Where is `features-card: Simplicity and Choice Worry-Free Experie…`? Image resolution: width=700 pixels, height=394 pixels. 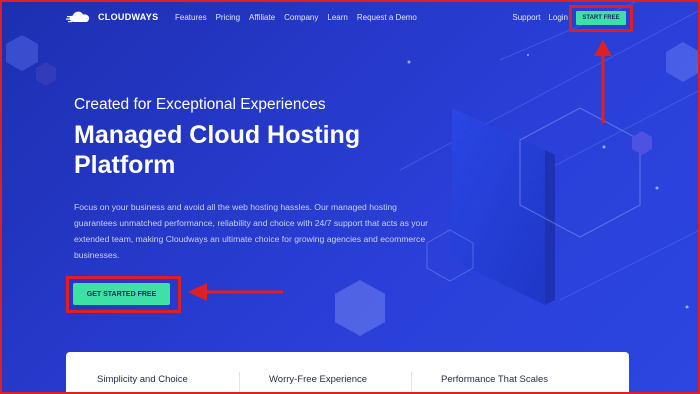
features-card: Simplicity and Choice Worry-Free Experie… is located at coordinates (347, 373).